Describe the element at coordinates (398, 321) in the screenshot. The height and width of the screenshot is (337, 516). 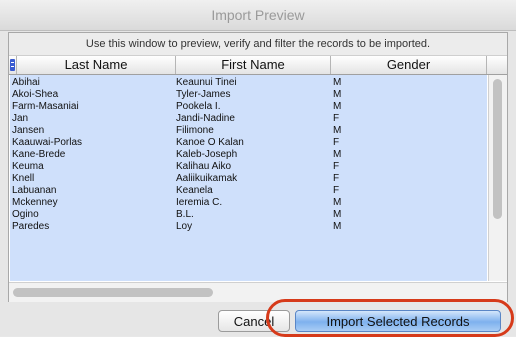
I see `import-selected-records-button: Import Selected Records` at that location.